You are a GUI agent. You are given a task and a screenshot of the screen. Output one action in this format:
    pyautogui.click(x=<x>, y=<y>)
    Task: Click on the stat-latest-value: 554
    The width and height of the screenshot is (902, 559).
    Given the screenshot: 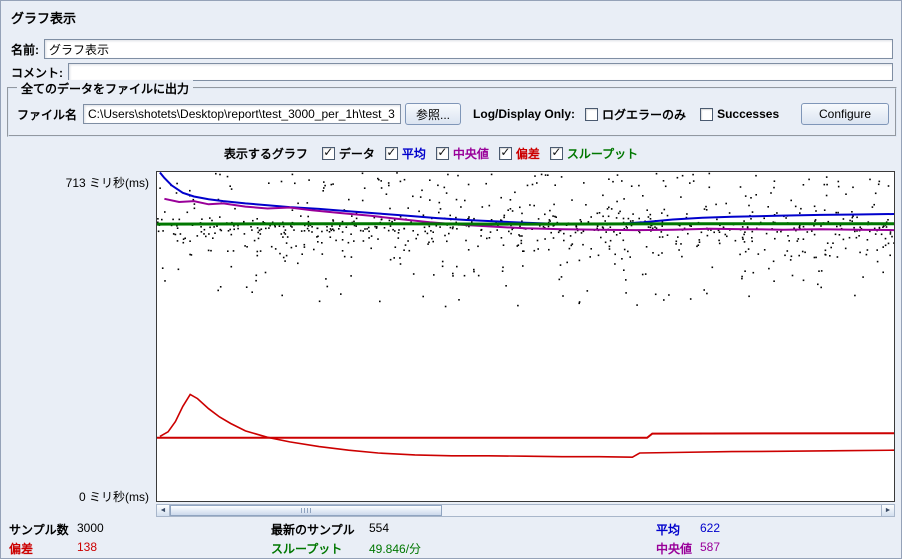 What is the action you would take?
    pyautogui.click(x=379, y=528)
    